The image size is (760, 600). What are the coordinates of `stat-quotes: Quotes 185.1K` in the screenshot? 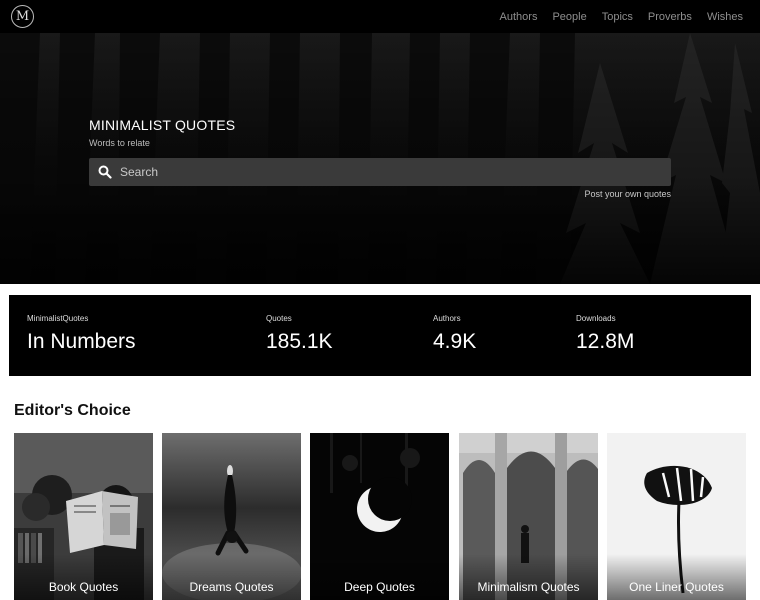 It's located at (299, 334).